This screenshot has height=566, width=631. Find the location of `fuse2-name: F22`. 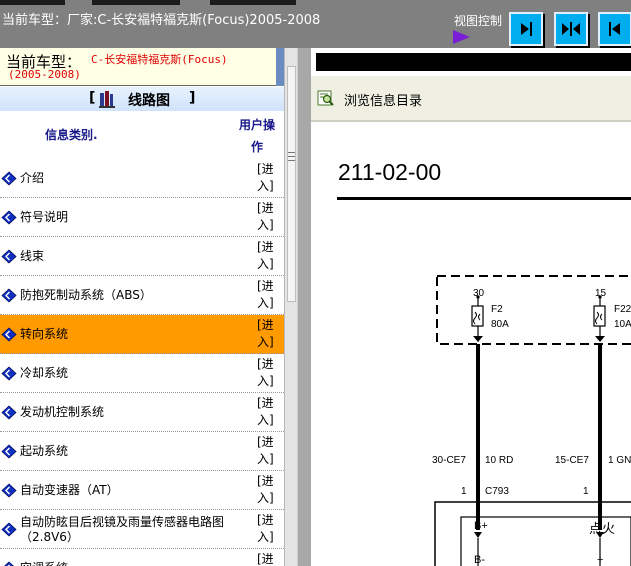

fuse2-name: F22 is located at coordinates (622, 309).